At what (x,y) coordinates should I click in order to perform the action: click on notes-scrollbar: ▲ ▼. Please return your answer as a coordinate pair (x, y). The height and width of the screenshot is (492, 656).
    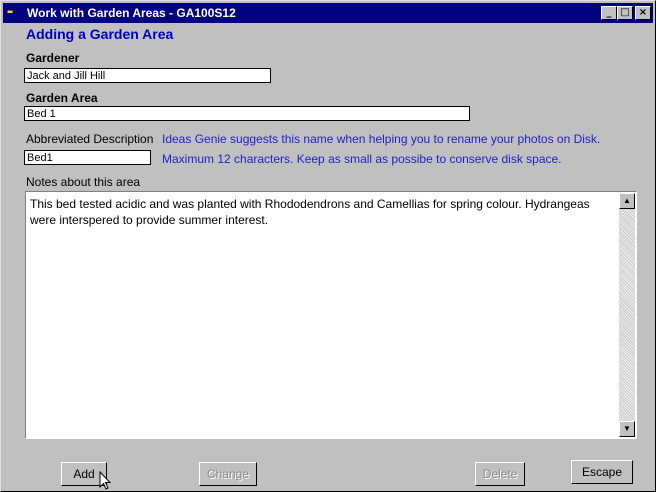
    Looking at the image, I should click on (627, 315).